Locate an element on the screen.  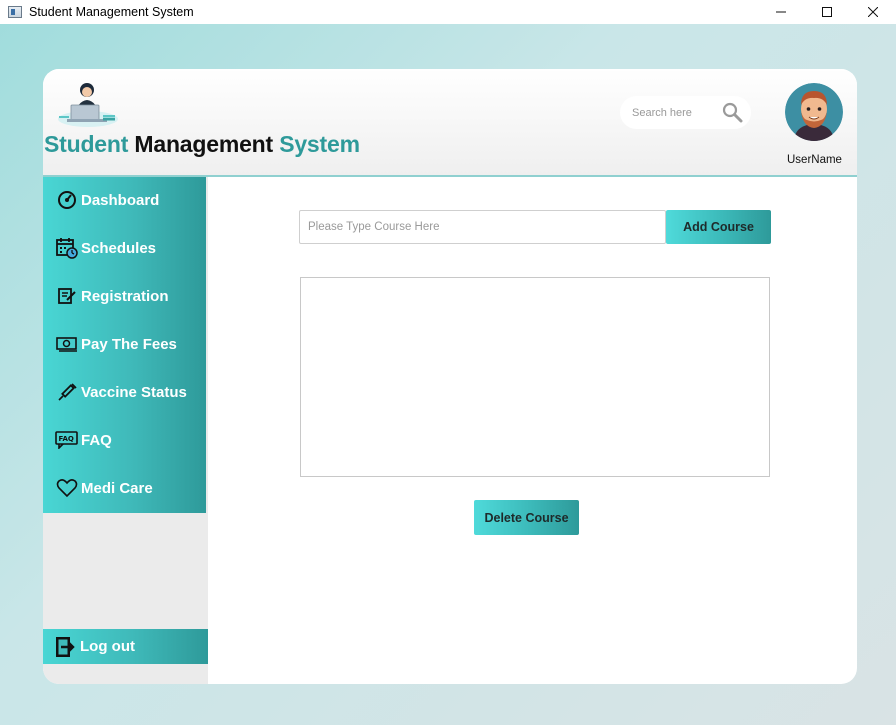
minimize-icon is located at coordinates (781, 12).